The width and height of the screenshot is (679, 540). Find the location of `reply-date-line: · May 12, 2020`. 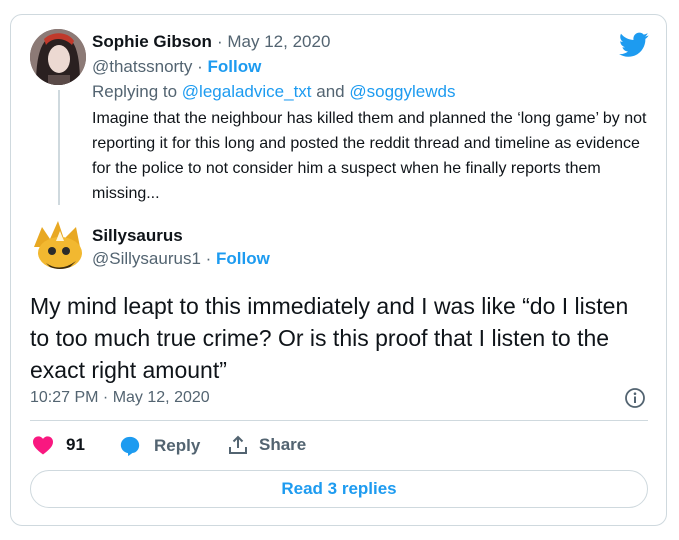

reply-date-line: · May 12, 2020 is located at coordinates (273, 42).